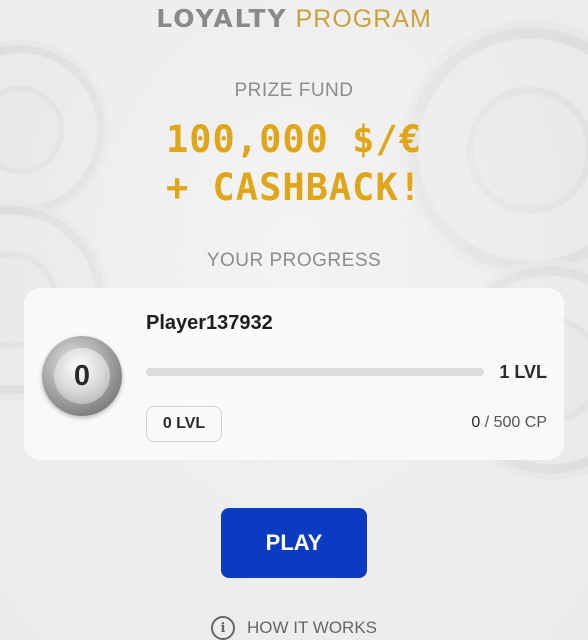 Image resolution: width=588 pixels, height=640 pixels. I want to click on how-it-works-link: i HOW IT WORKS, so click(294, 628).